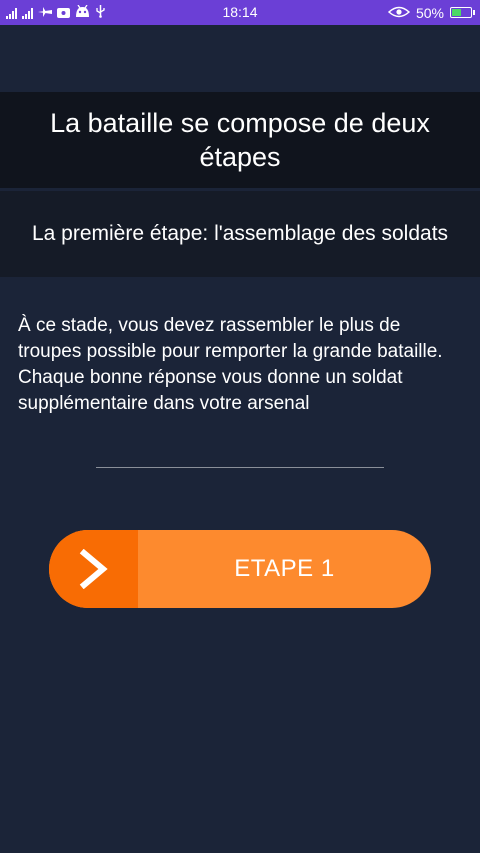  I want to click on step-button-label: ETAPE 1, so click(284, 568).